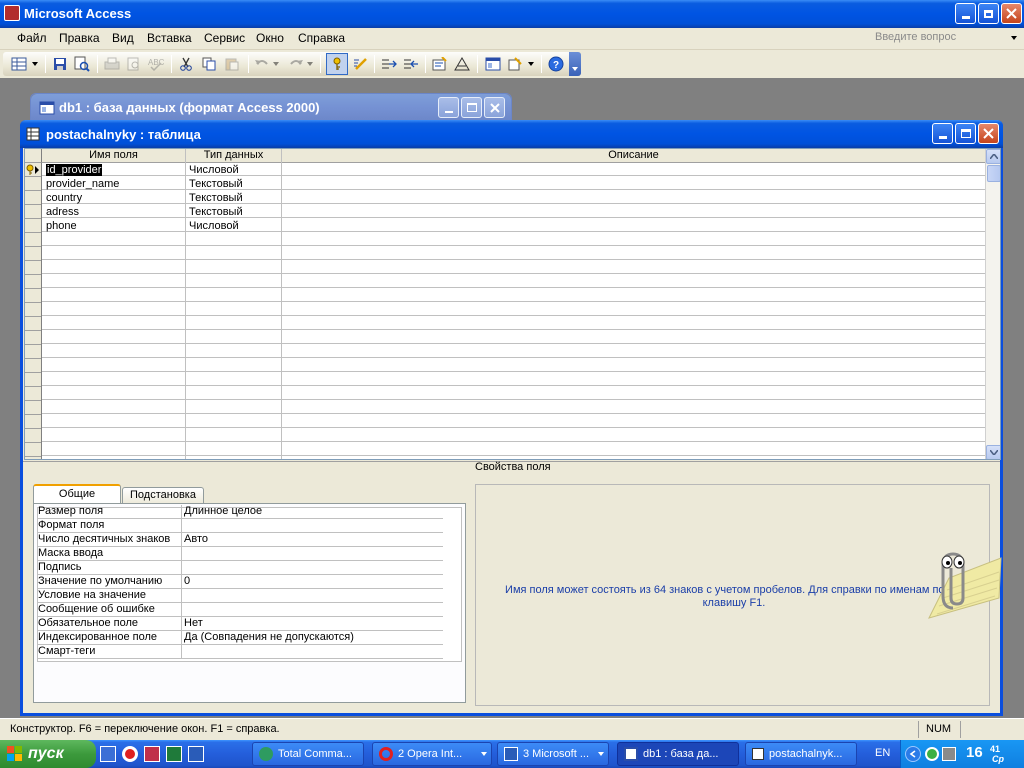 The image size is (1024, 768). What do you see at coordinates (196, 754) in the screenshot?
I see `quick-launch-word-icon` at bounding box center [196, 754].